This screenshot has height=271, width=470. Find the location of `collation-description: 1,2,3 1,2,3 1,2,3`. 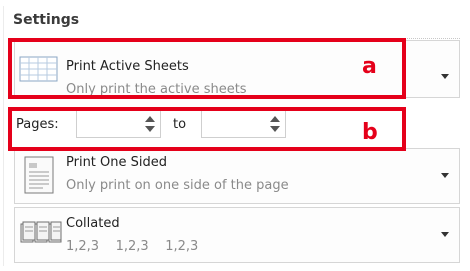

collation-description: 1,2,3 1,2,3 1,2,3 is located at coordinates (132, 246).